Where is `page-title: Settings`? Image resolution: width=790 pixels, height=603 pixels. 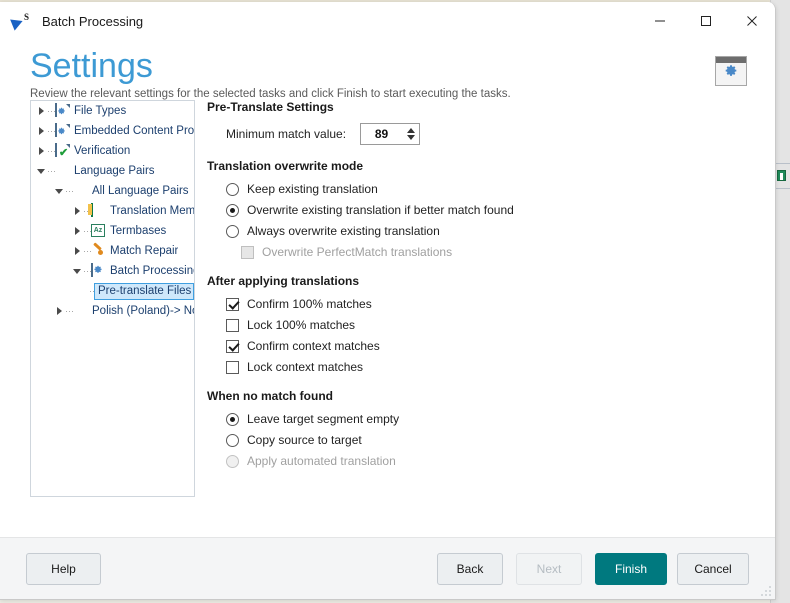 page-title: Settings is located at coordinates (91, 66).